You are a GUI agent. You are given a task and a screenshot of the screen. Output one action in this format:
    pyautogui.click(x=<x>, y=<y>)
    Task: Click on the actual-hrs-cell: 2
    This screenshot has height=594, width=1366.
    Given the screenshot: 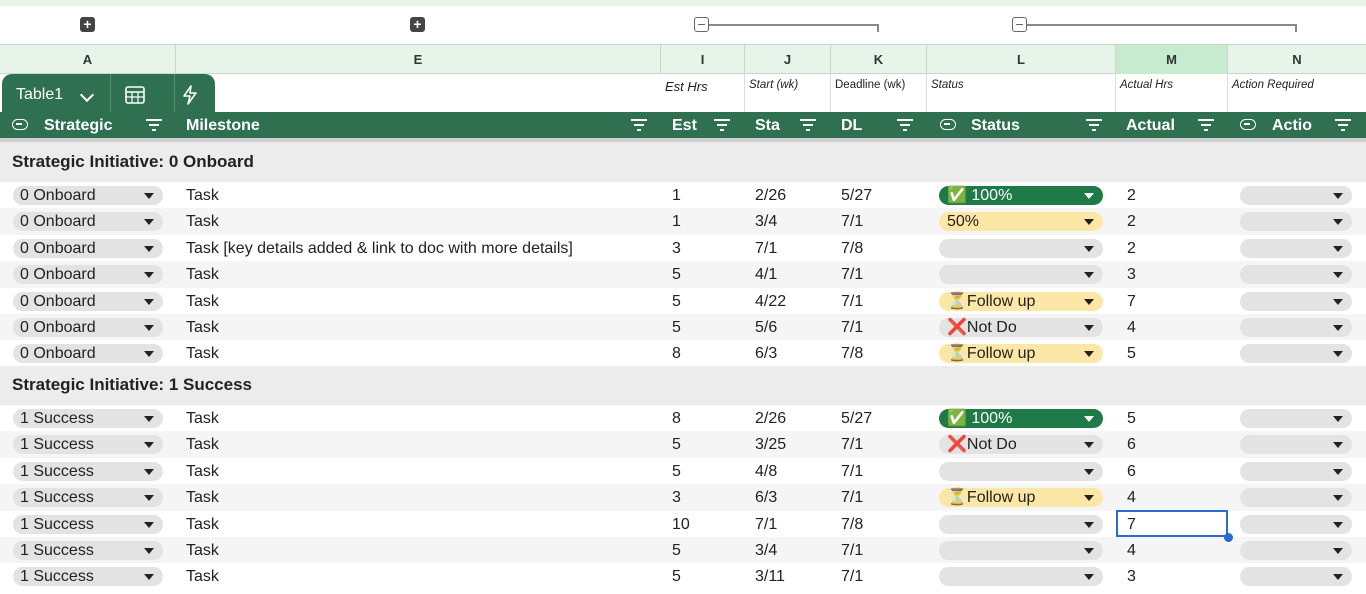 What is the action you would take?
    pyautogui.click(x=1131, y=195)
    